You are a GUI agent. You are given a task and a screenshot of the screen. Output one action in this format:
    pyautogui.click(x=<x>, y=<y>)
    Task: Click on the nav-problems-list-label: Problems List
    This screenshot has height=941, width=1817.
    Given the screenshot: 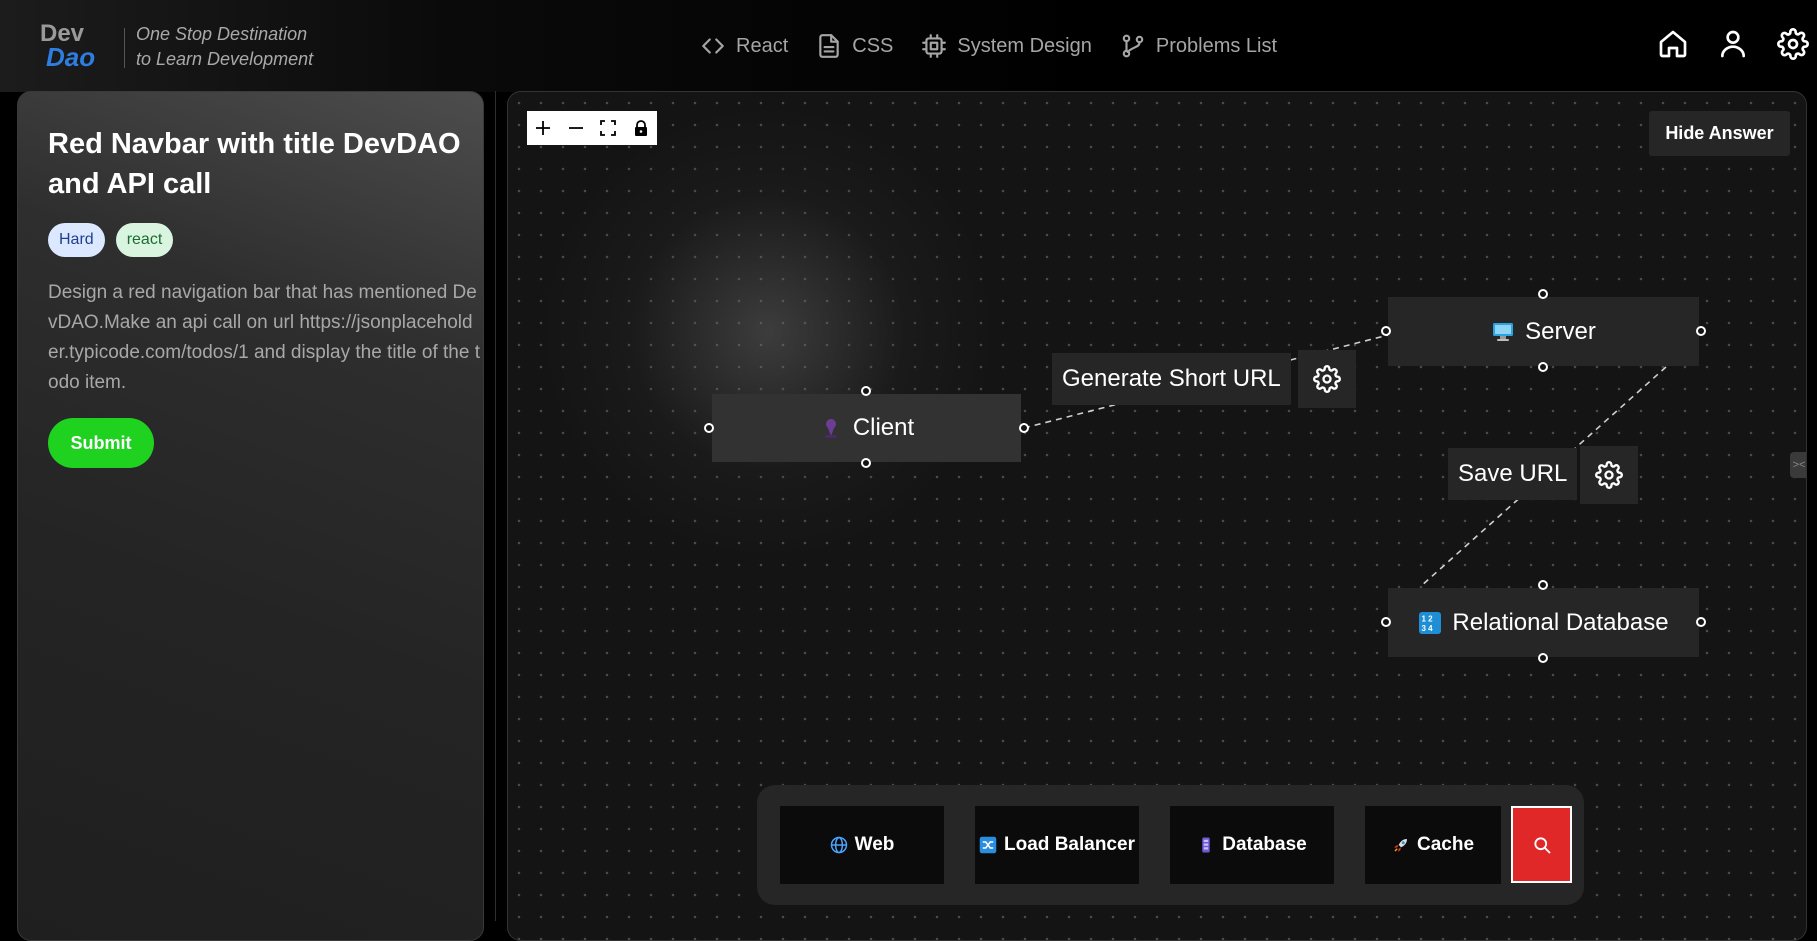 What is the action you would take?
    pyautogui.click(x=1216, y=45)
    